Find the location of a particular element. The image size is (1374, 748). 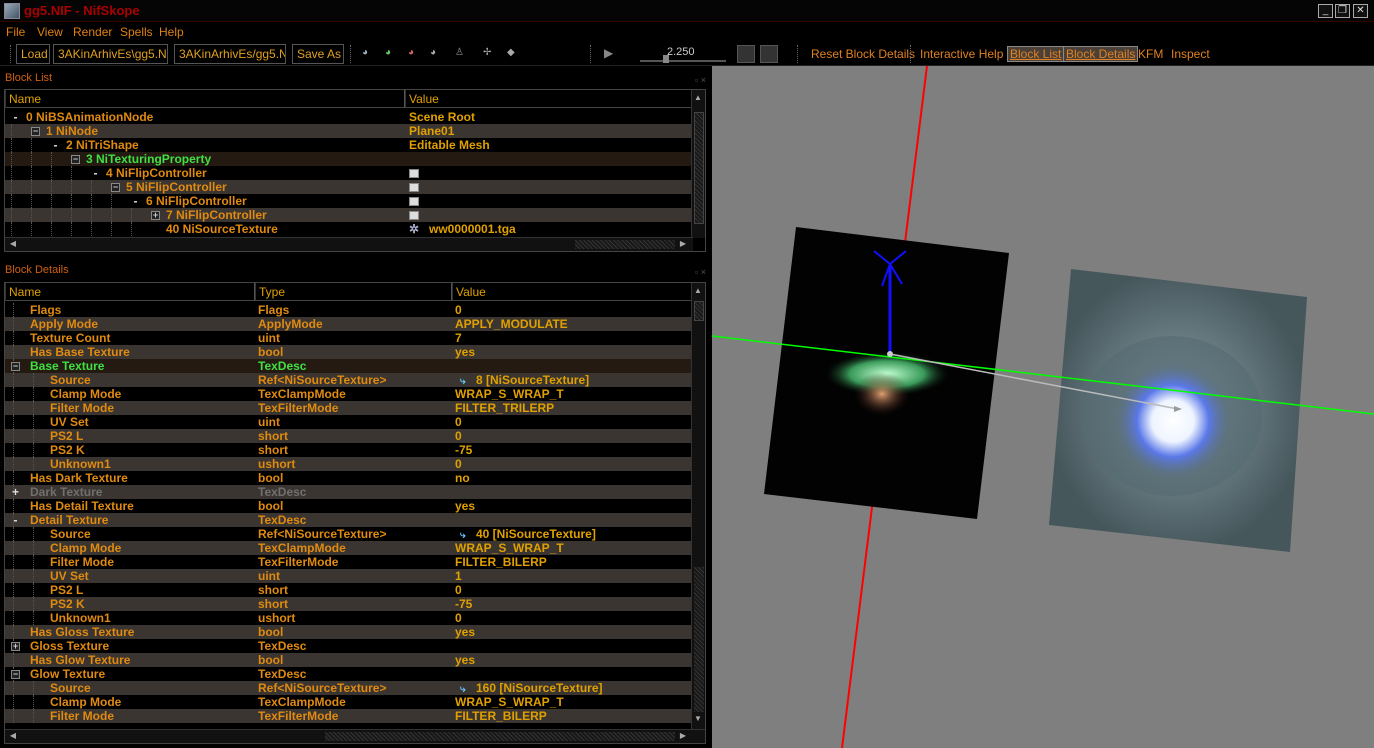

detail-value-cell: ⤷ 160 [NiSourceTexture] is located at coordinates (574, 688).